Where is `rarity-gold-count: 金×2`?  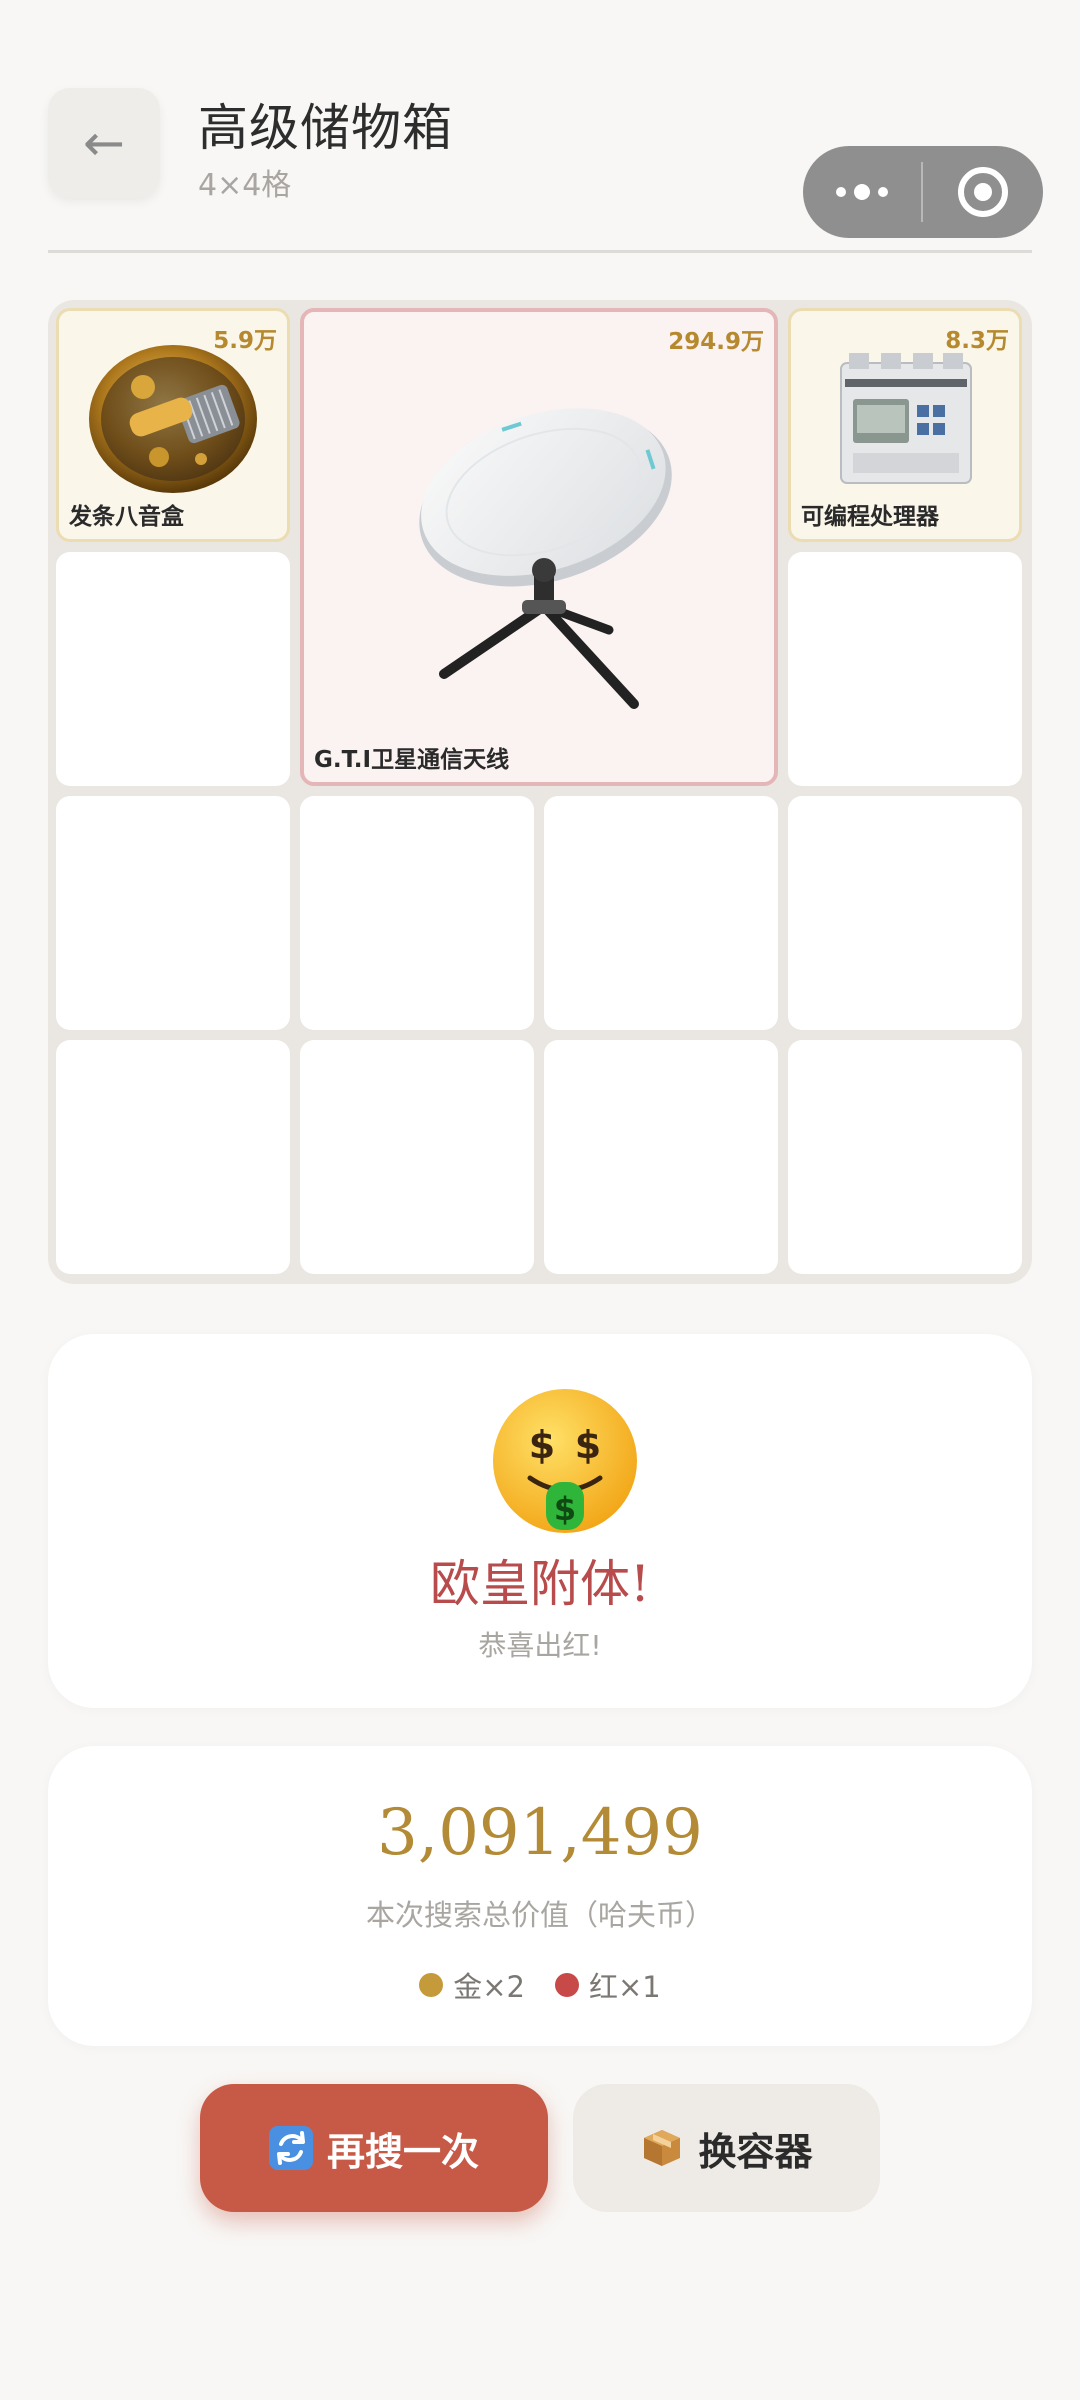
rarity-gold-count: 金×2 is located at coordinates (472, 1985).